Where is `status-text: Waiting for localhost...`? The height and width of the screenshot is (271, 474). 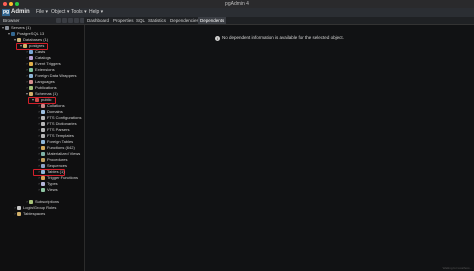
status-text: Waiting for localhost... is located at coordinates (457, 268).